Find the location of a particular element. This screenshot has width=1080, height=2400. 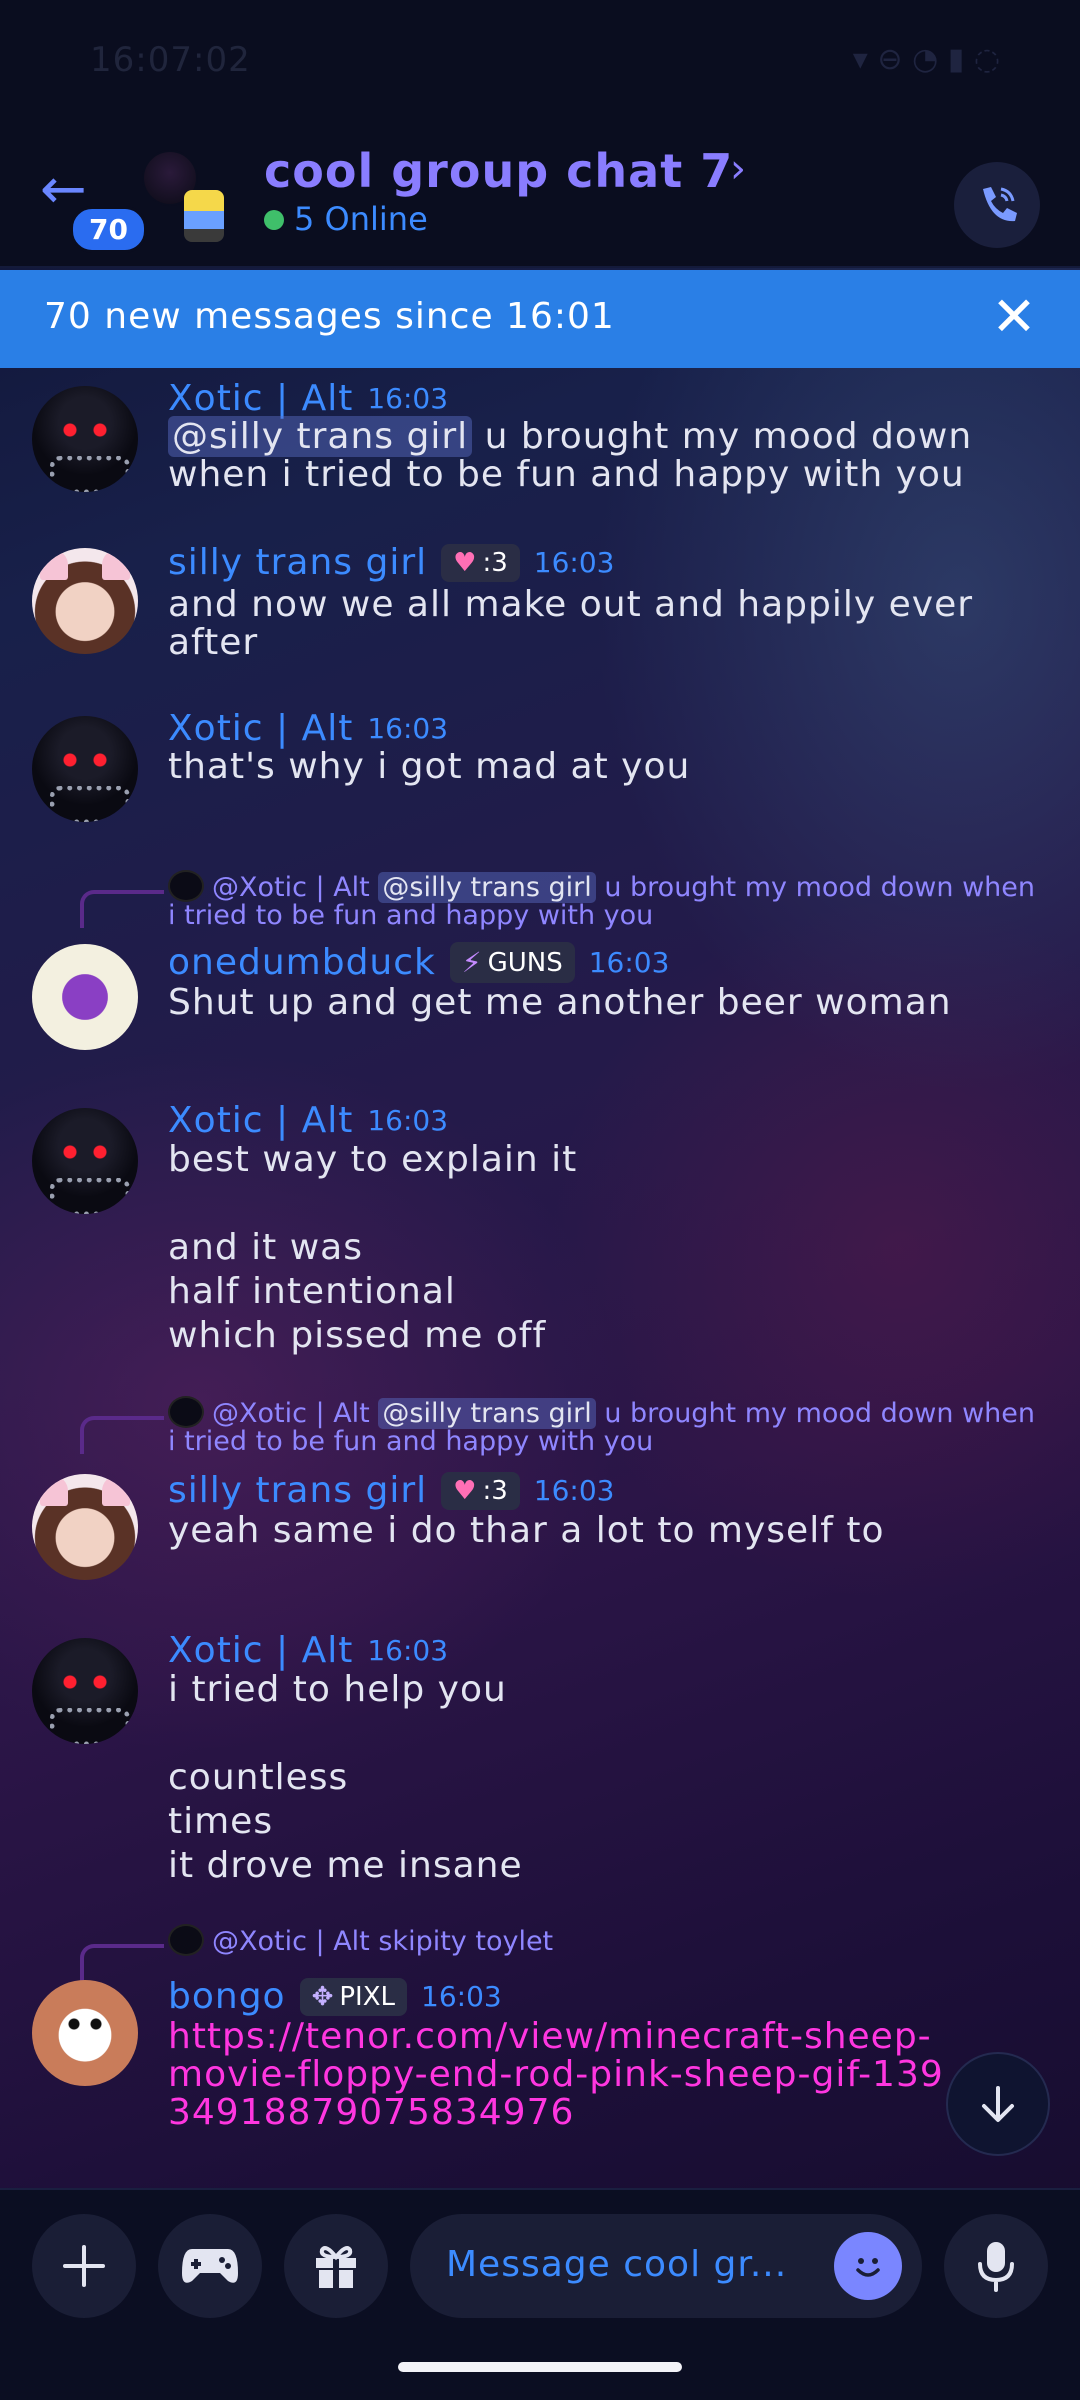

phone-call-icon is located at coordinates (1000, 204).